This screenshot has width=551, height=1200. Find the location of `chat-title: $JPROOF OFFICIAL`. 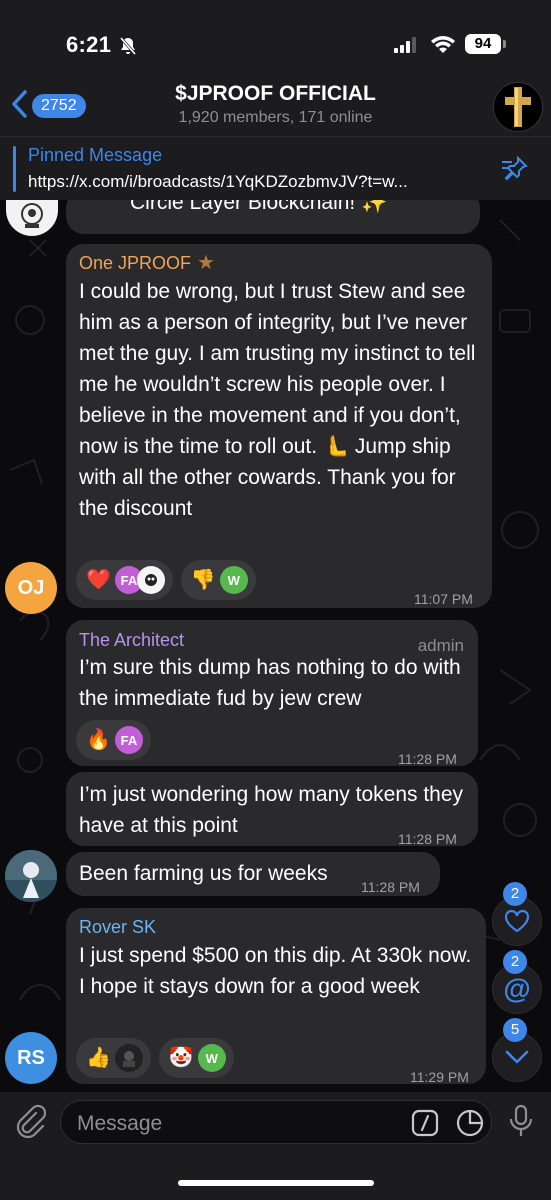

chat-title: $JPROOF OFFICIAL is located at coordinates (275, 94).